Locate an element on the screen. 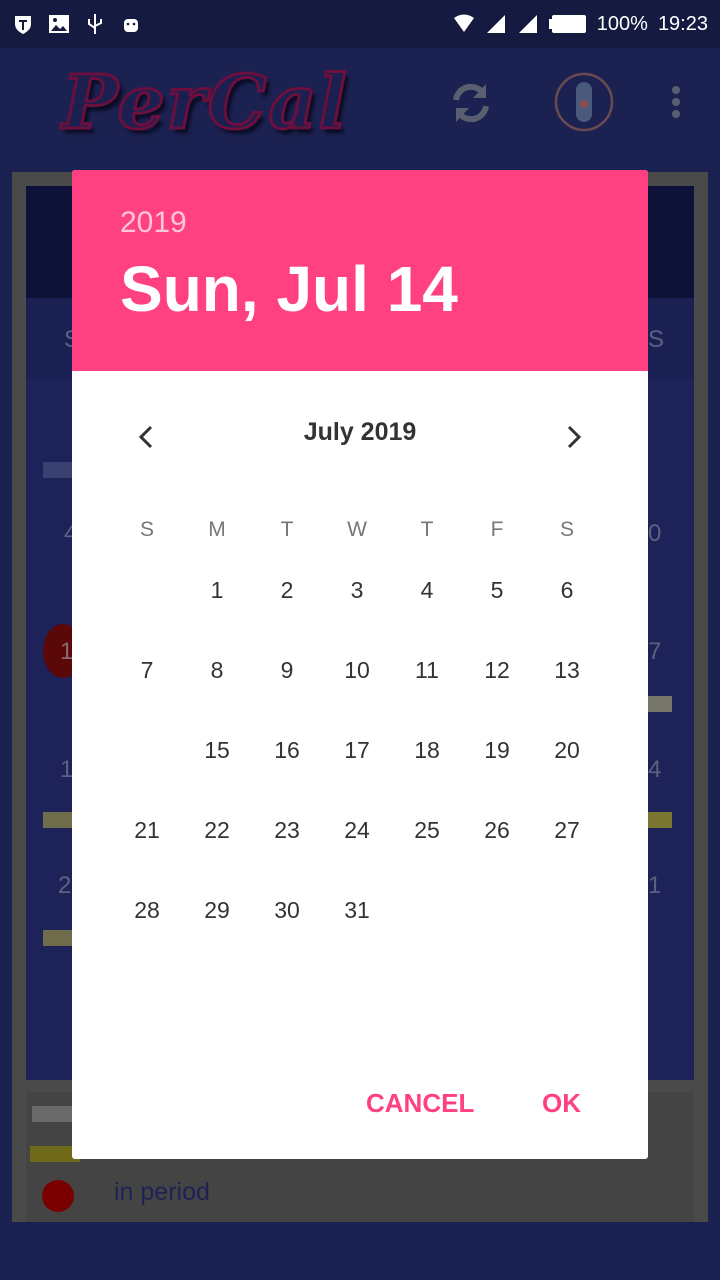 Image resolution: width=720 pixels, height=1280 pixels. cancel-button: CANCEL is located at coordinates (420, 1103).